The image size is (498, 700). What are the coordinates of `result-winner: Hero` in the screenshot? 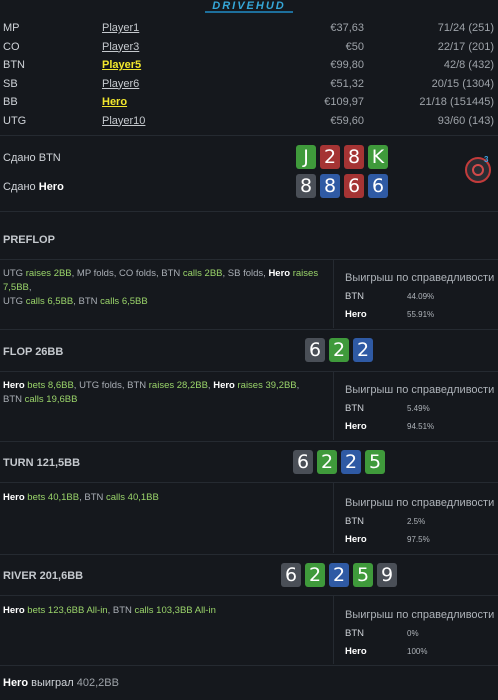 It's located at (16, 683).